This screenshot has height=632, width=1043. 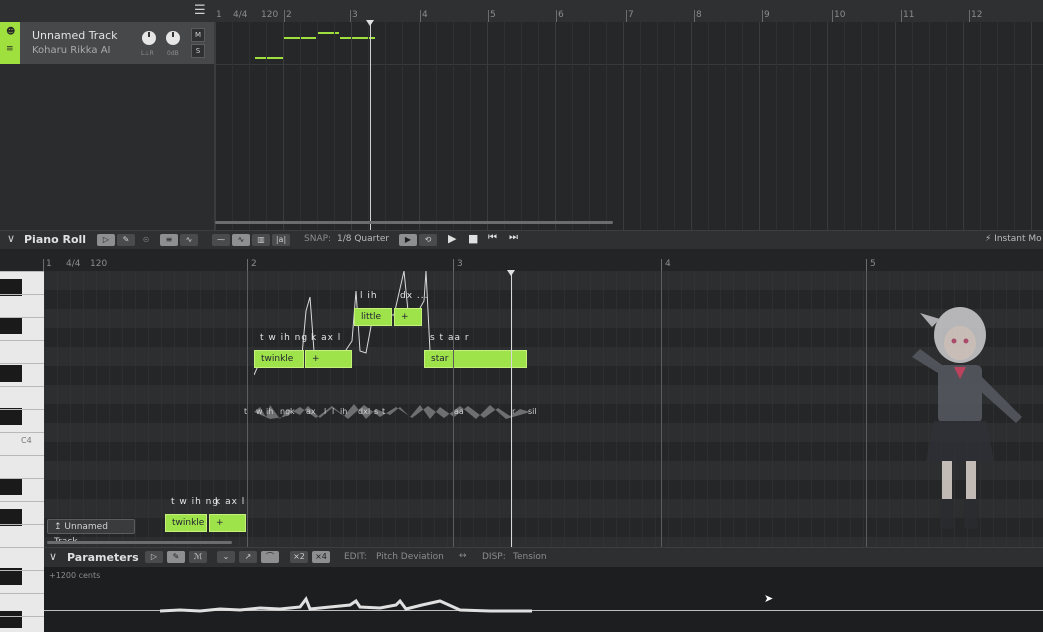 I want to click on parameter-editor: +1200 cents ➤, so click(x=543, y=599).